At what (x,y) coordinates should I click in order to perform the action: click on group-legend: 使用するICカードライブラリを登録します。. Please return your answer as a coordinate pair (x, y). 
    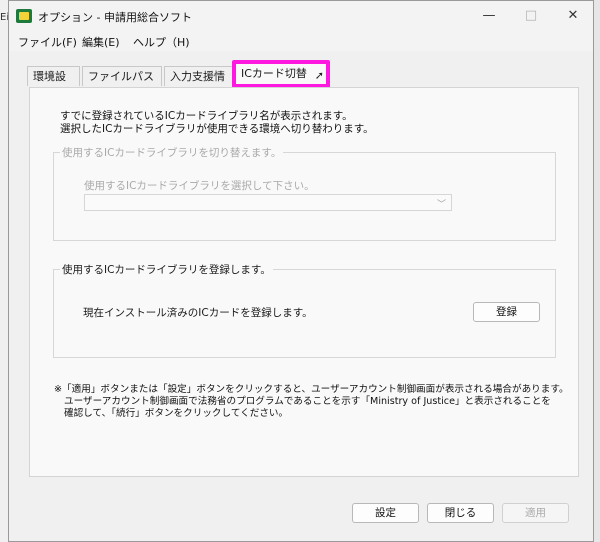
    Looking at the image, I should click on (166, 269).